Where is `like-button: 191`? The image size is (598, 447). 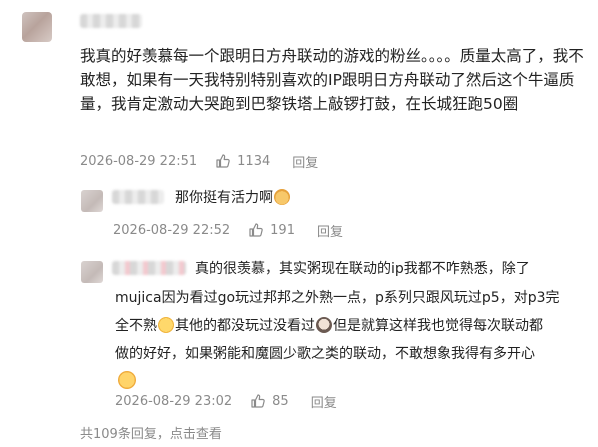
like-button: 191 is located at coordinates (271, 230).